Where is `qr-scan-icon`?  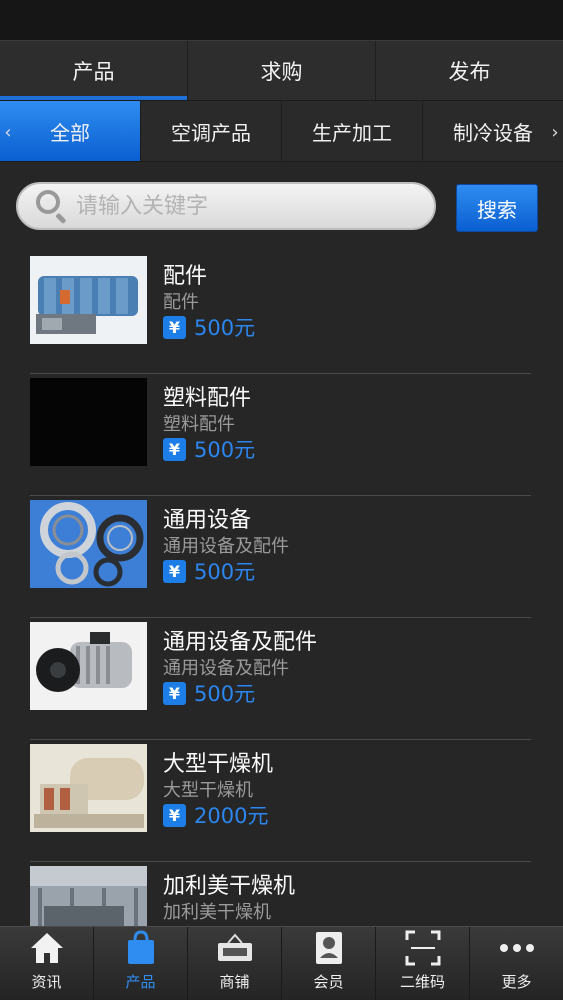 qr-scan-icon is located at coordinates (423, 948).